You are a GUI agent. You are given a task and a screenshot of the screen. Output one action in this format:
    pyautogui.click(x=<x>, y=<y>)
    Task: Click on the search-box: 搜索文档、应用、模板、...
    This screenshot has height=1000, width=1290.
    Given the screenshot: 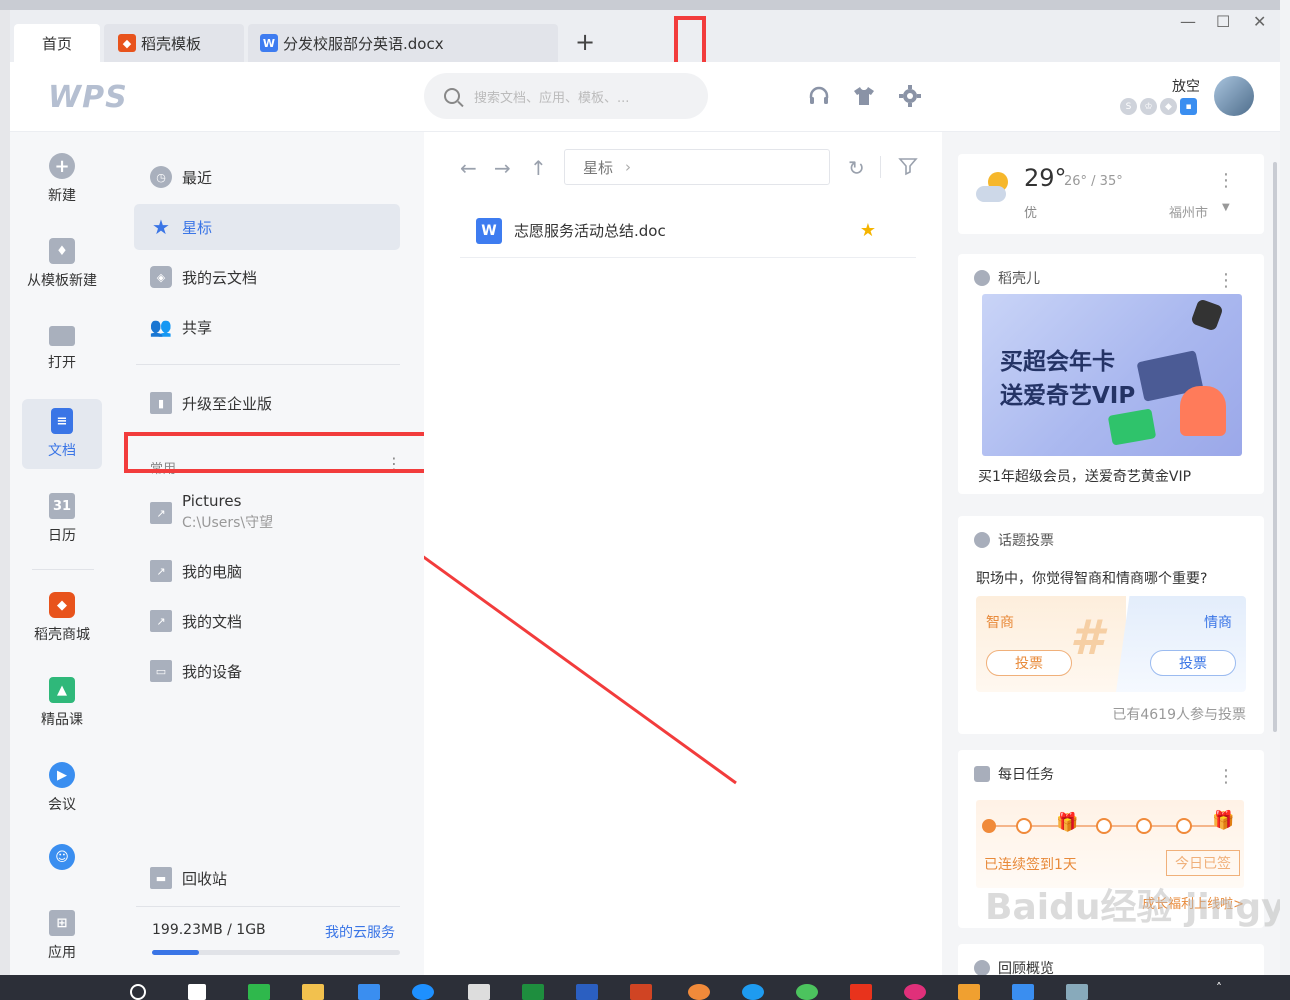 What is the action you would take?
    pyautogui.click(x=566, y=96)
    